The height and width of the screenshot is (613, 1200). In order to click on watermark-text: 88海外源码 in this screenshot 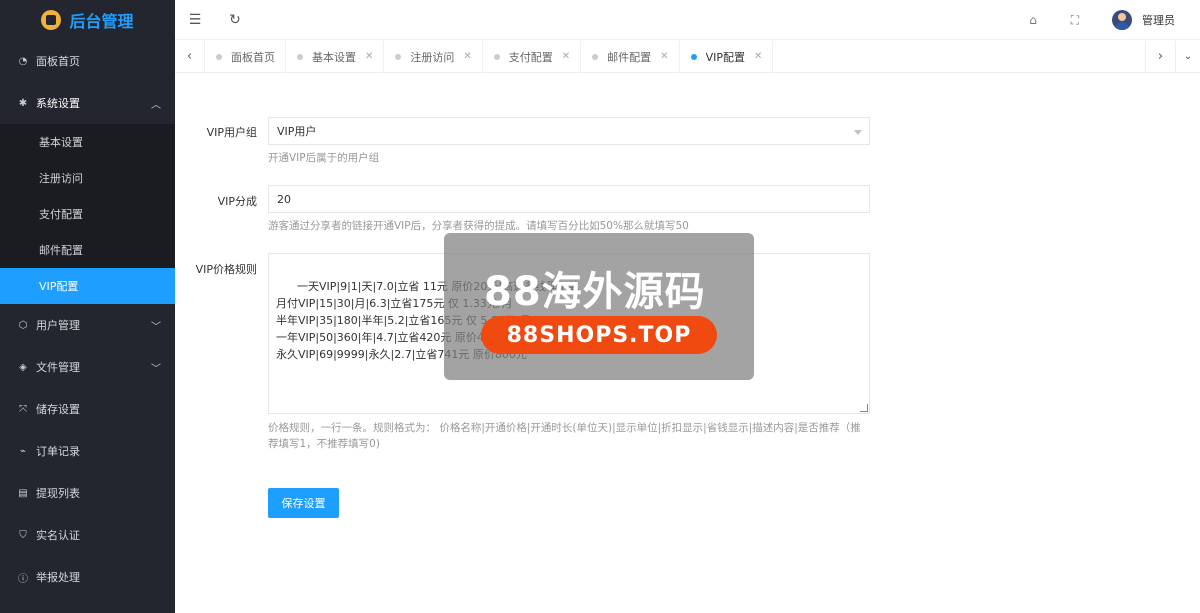, I will do `click(595, 292)`.